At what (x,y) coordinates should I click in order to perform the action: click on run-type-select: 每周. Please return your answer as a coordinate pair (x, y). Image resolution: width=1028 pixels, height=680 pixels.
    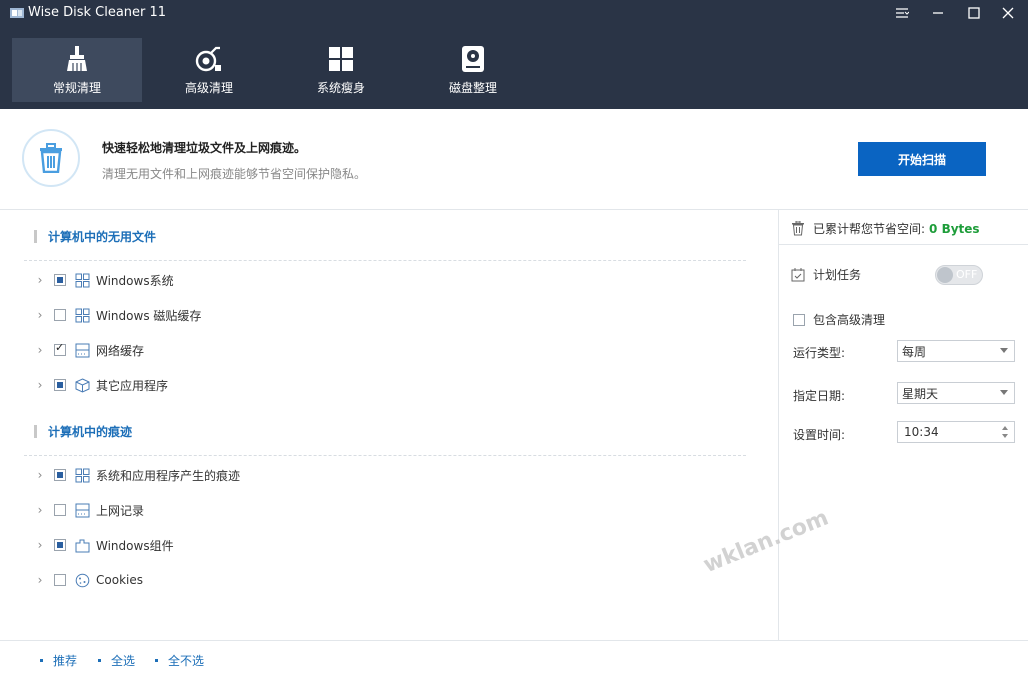
    Looking at the image, I should click on (956, 351).